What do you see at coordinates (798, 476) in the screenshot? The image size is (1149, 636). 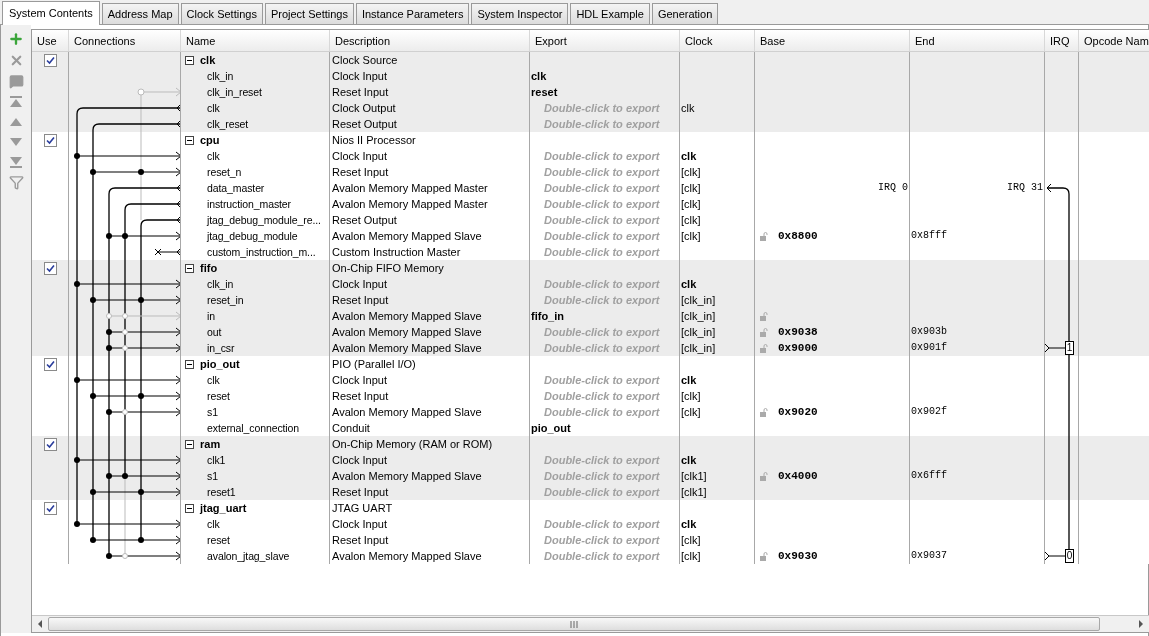 I see `base-address: 0x4000` at bounding box center [798, 476].